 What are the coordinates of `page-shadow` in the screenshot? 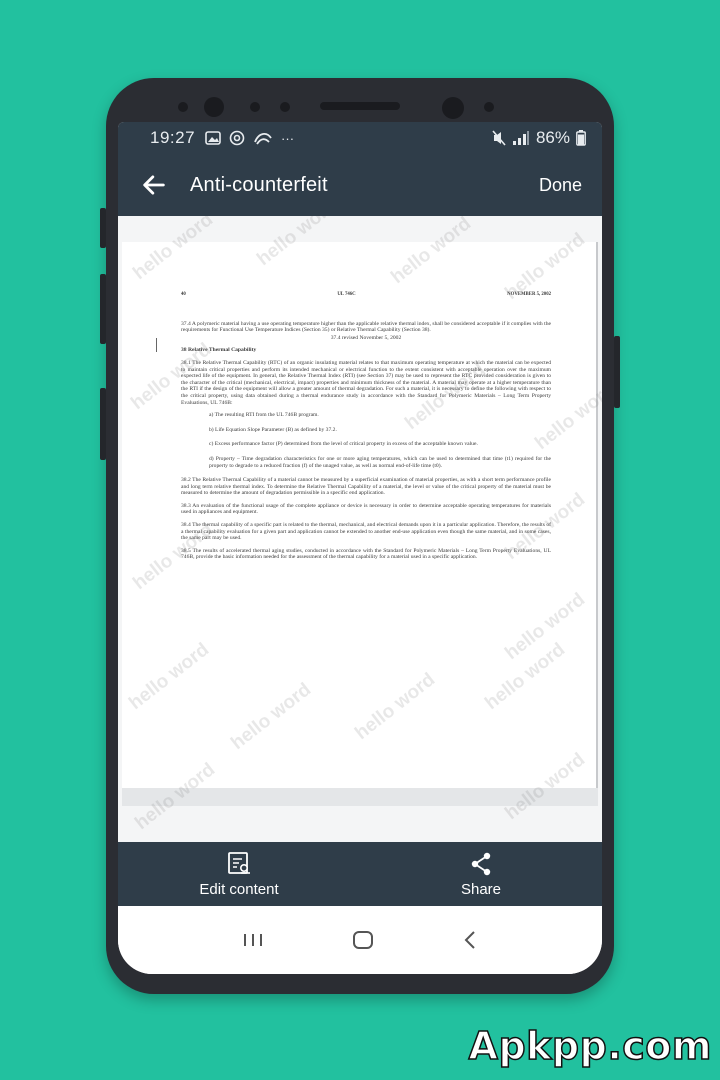 It's located at (360, 797).